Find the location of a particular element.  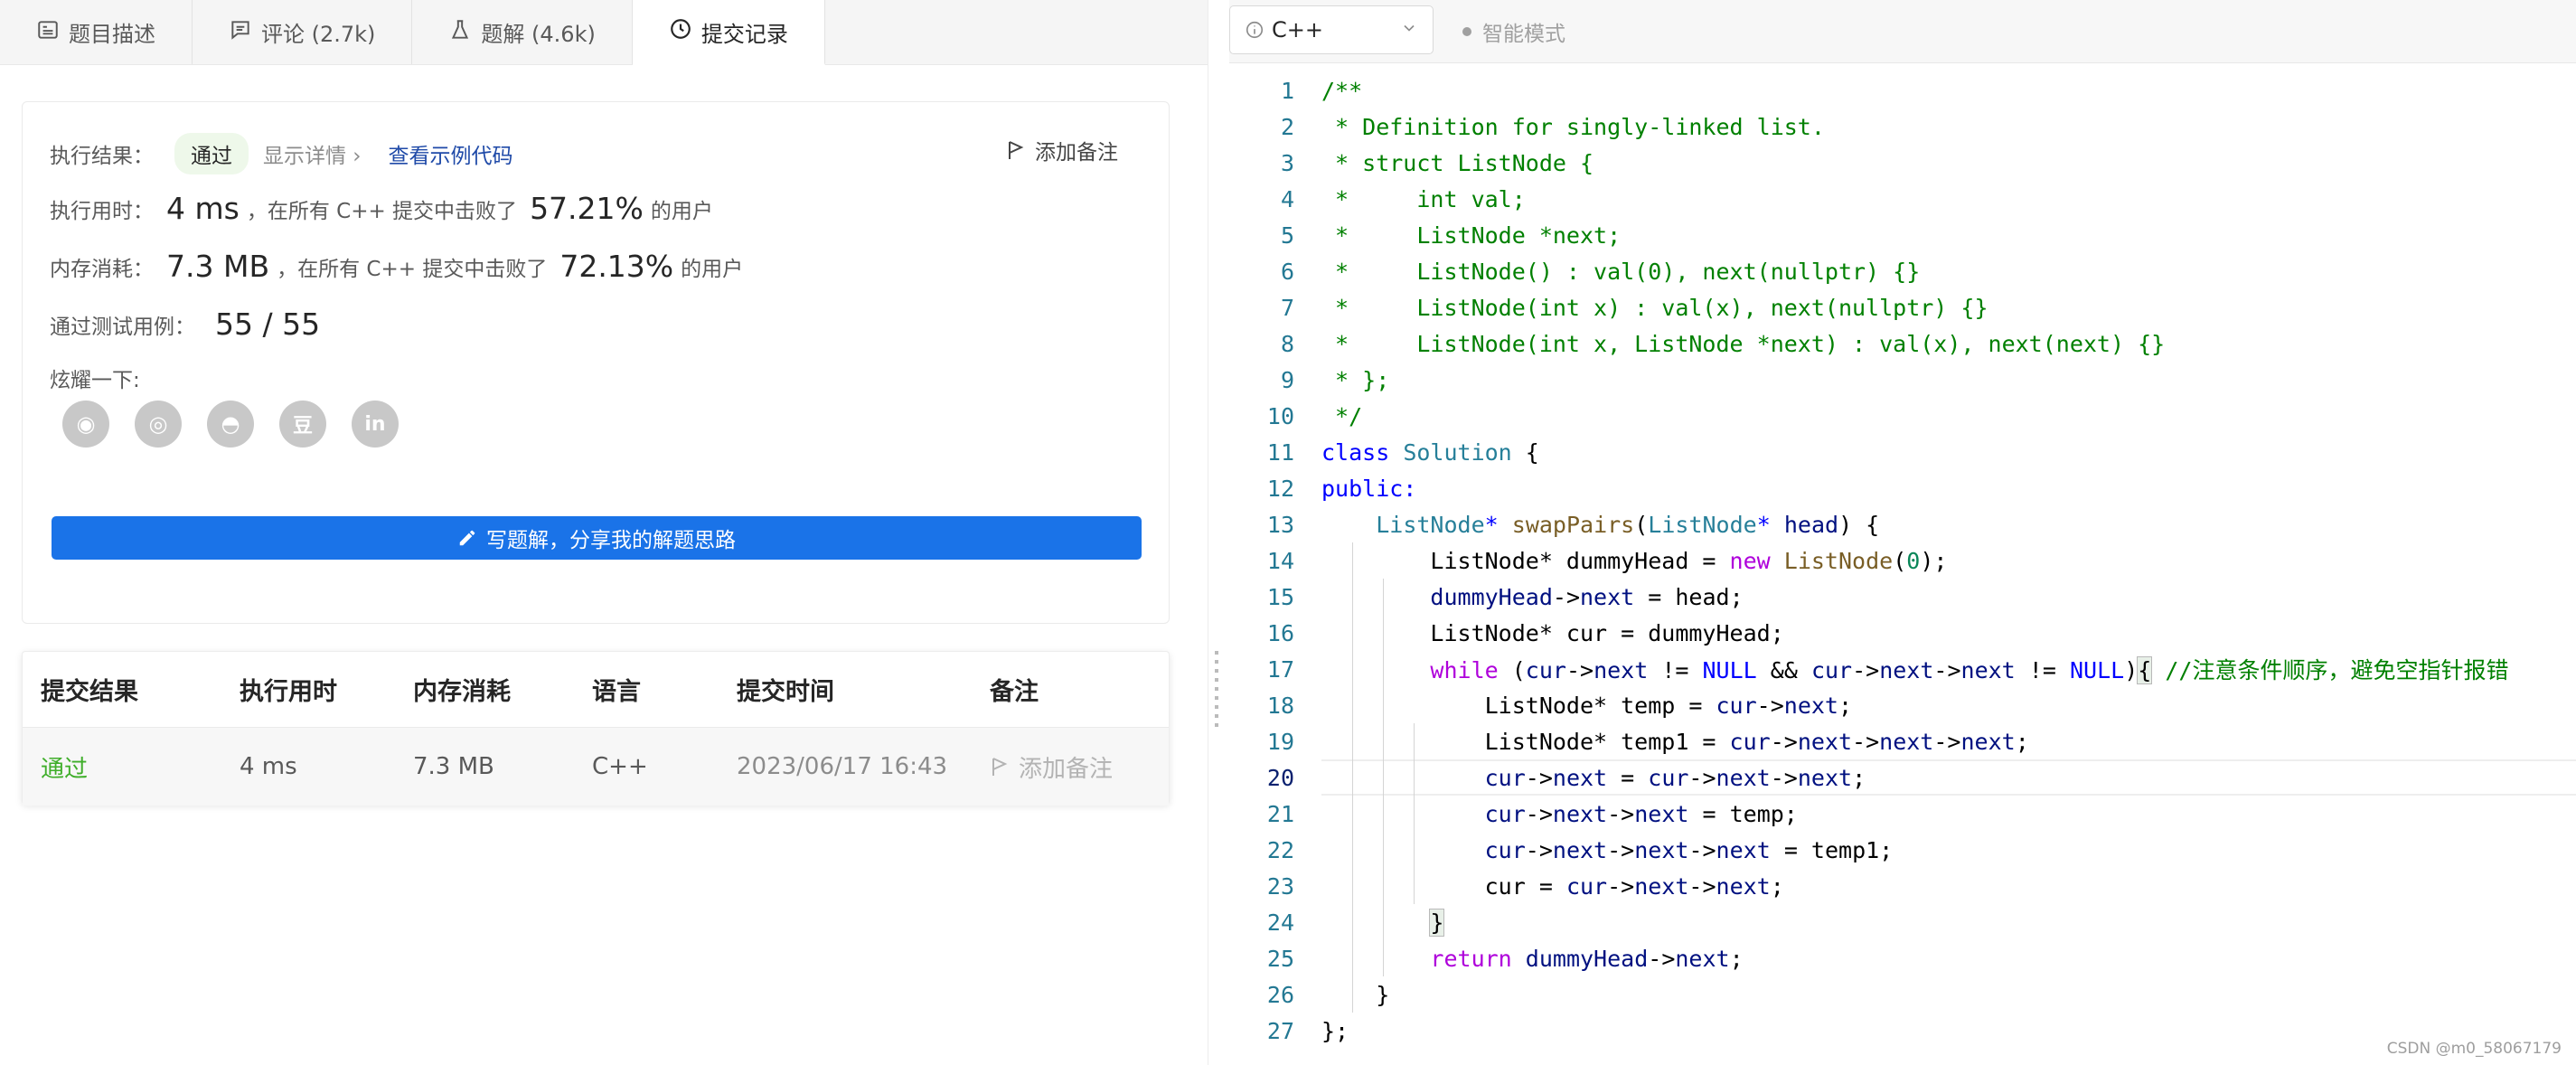

code-token: head is located at coordinates (1811, 524).